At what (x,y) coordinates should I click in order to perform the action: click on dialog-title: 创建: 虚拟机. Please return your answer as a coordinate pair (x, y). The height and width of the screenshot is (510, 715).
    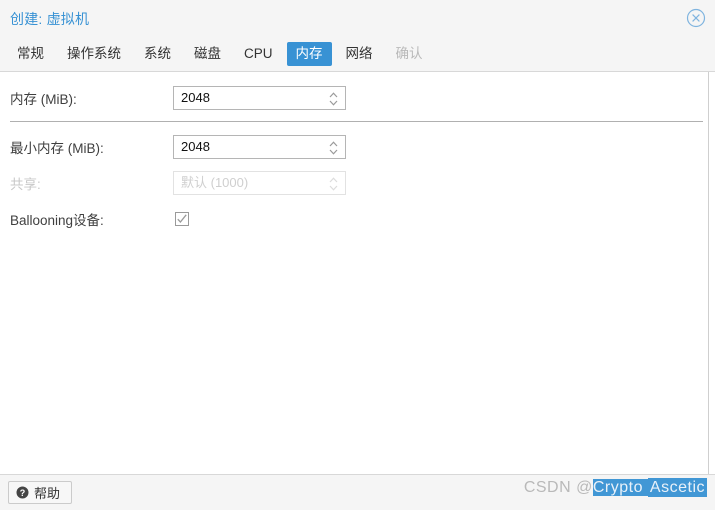
    Looking at the image, I should click on (50, 19).